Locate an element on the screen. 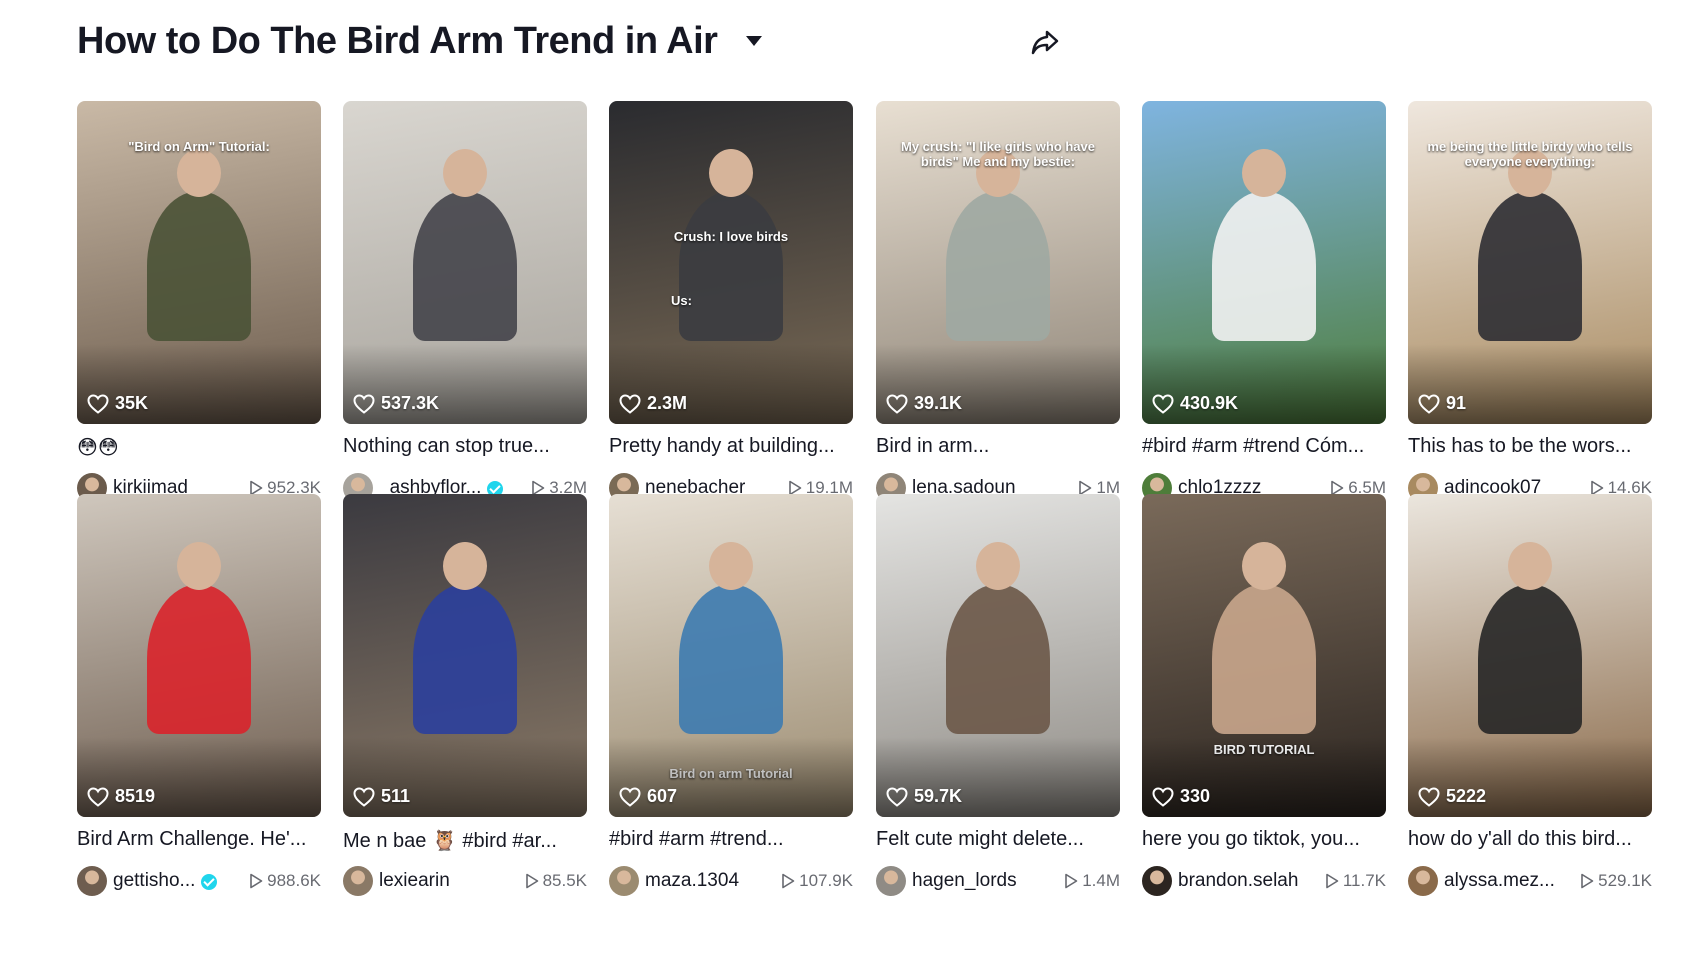 This screenshot has height=953, width=1708. video-meta: brandon.selah 11.7K is located at coordinates (1264, 881).